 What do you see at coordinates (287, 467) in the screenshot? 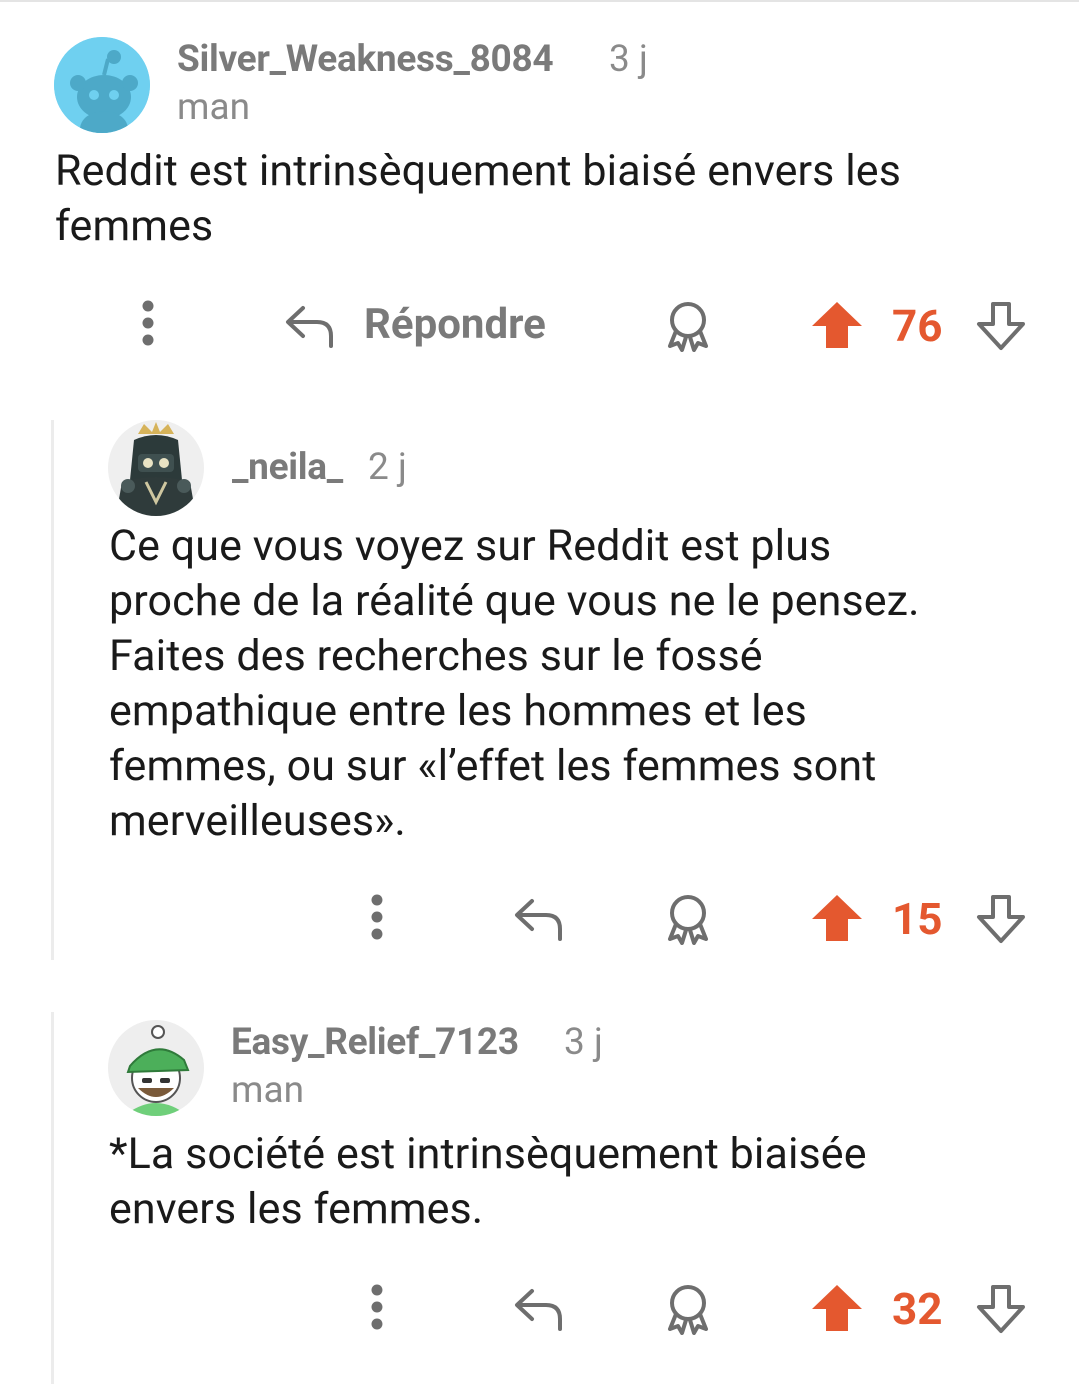
I see `username: _neila_` at bounding box center [287, 467].